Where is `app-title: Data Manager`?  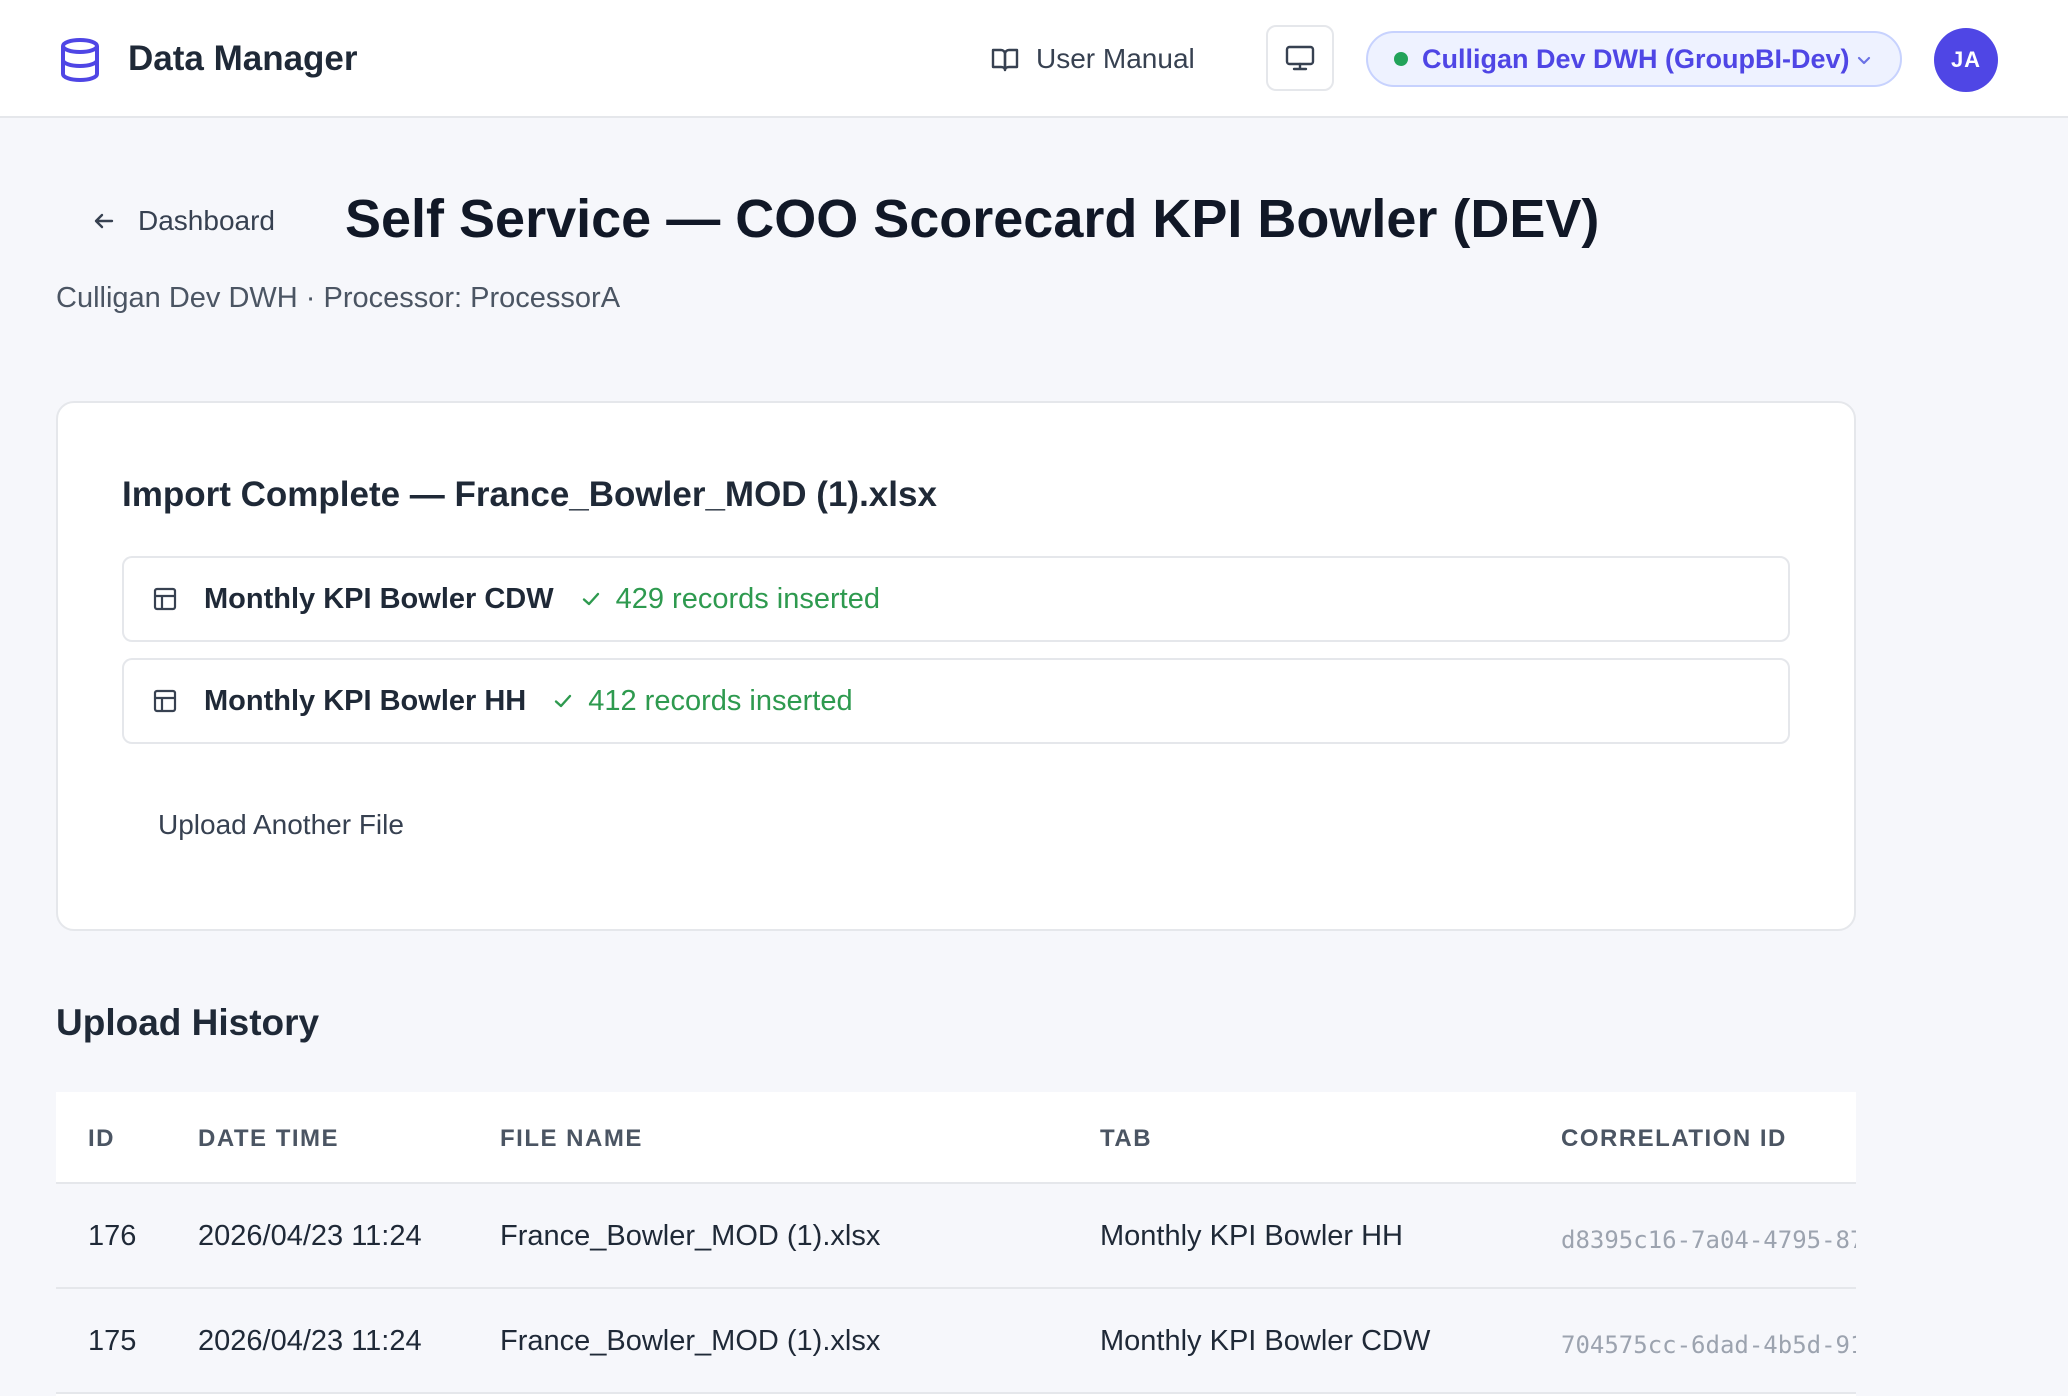 app-title: Data Manager is located at coordinates (243, 58).